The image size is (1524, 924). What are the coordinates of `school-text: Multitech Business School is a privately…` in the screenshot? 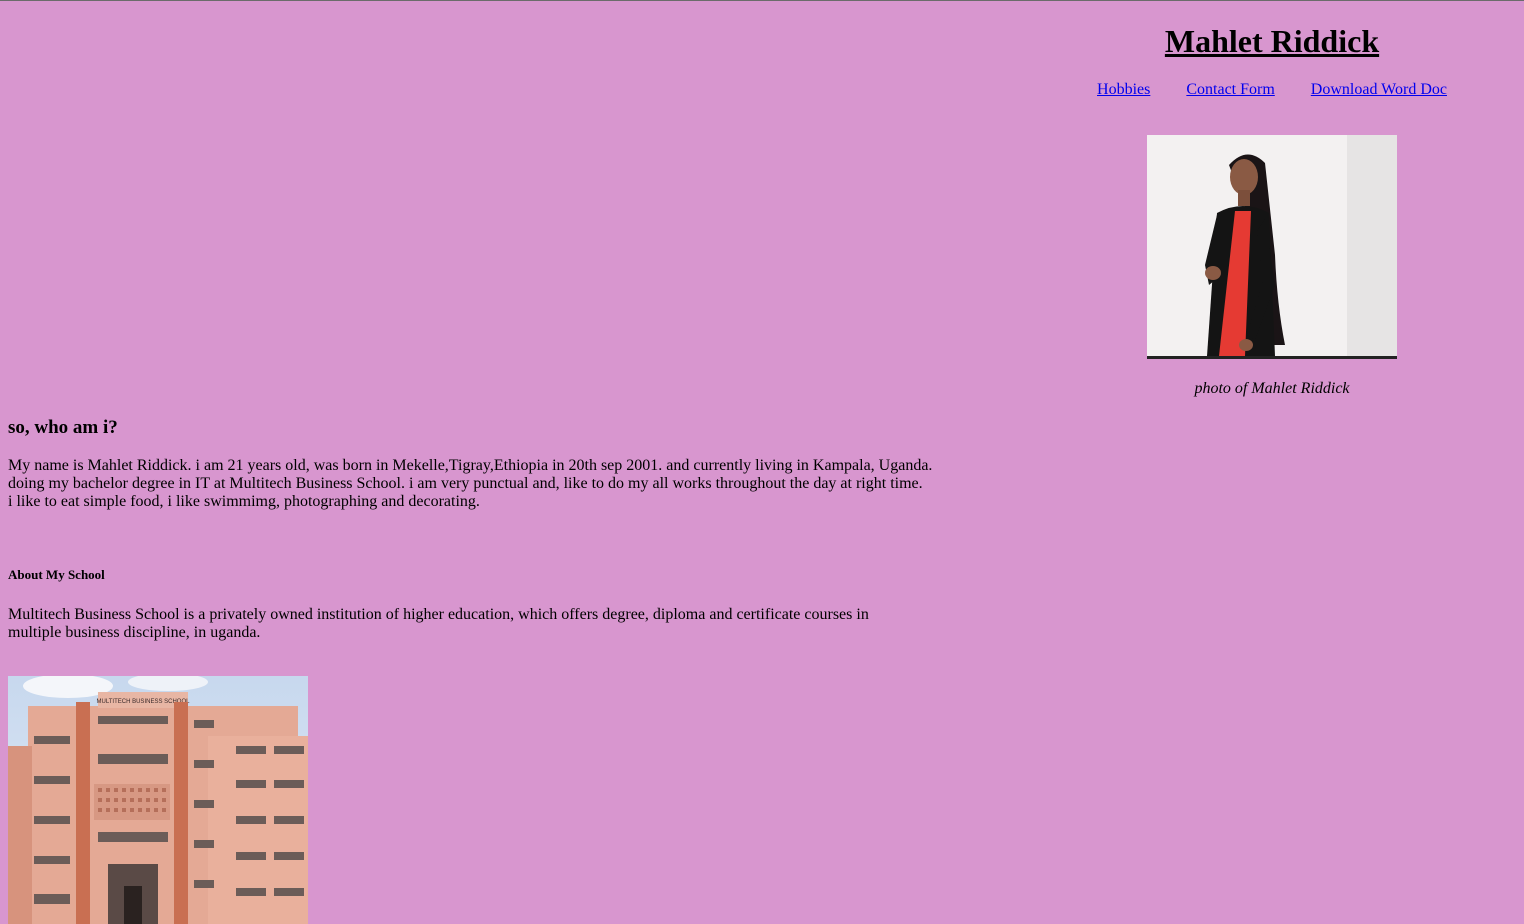 It's located at (448, 624).